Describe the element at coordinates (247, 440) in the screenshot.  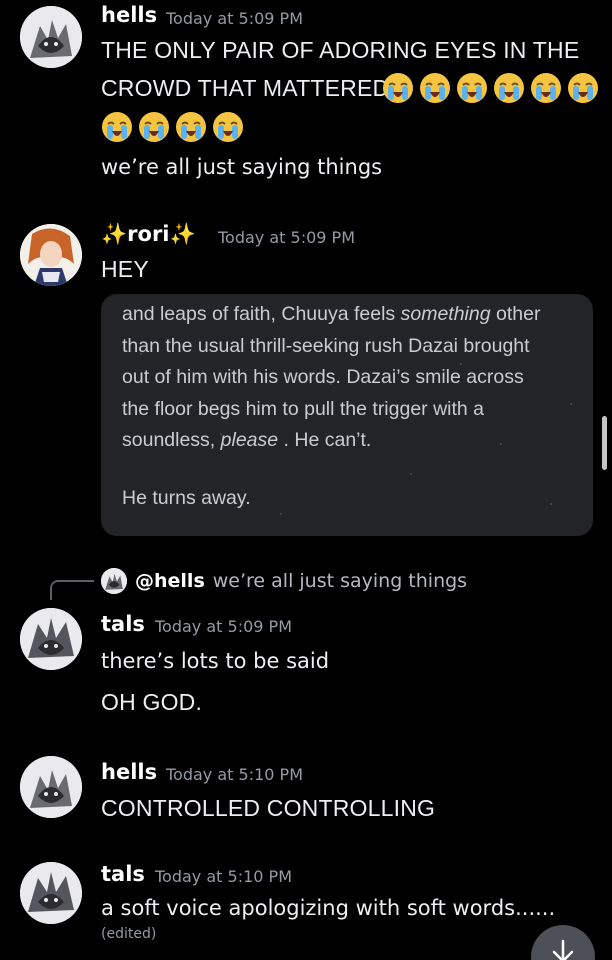
I see `embed-line: soundless, please . He can’t.` at that location.